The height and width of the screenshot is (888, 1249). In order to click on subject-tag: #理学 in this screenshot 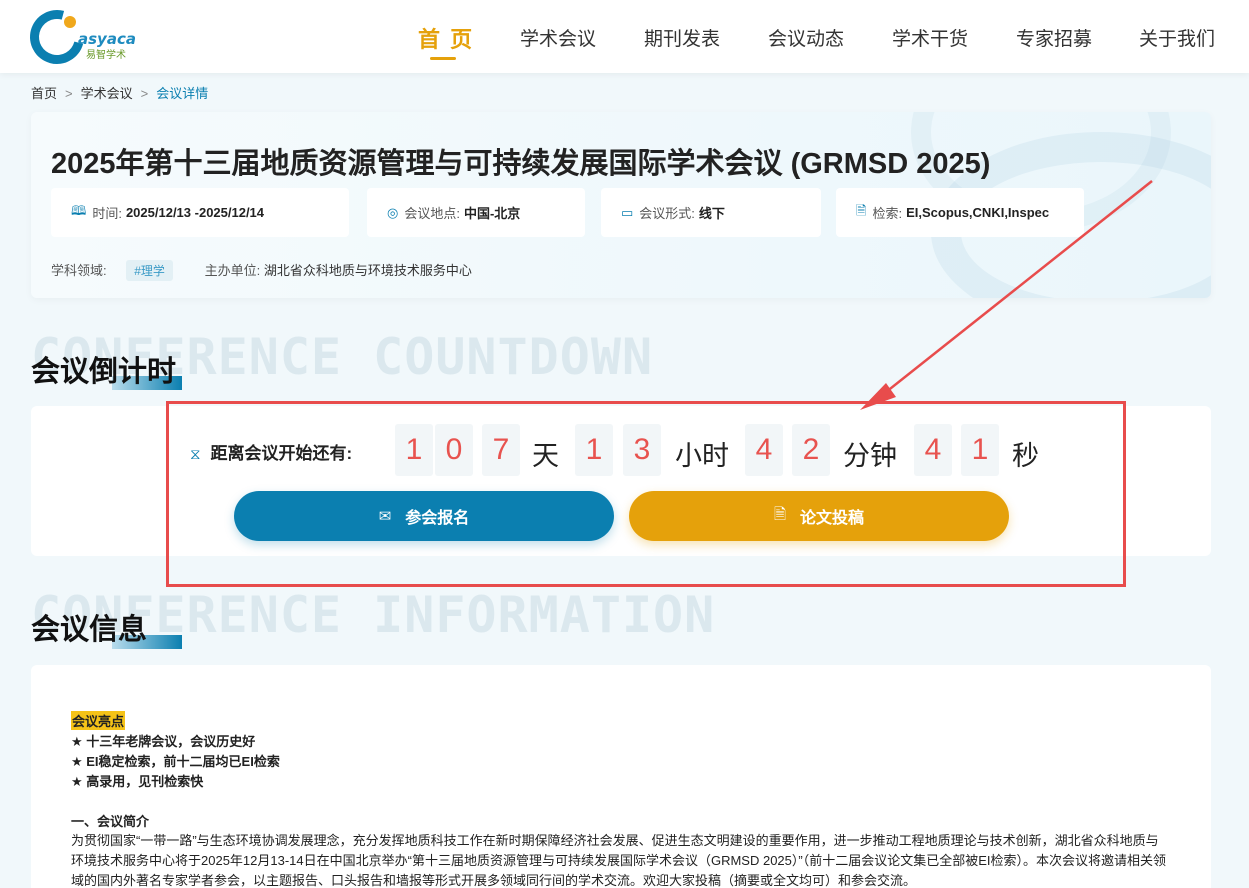, I will do `click(149, 270)`.